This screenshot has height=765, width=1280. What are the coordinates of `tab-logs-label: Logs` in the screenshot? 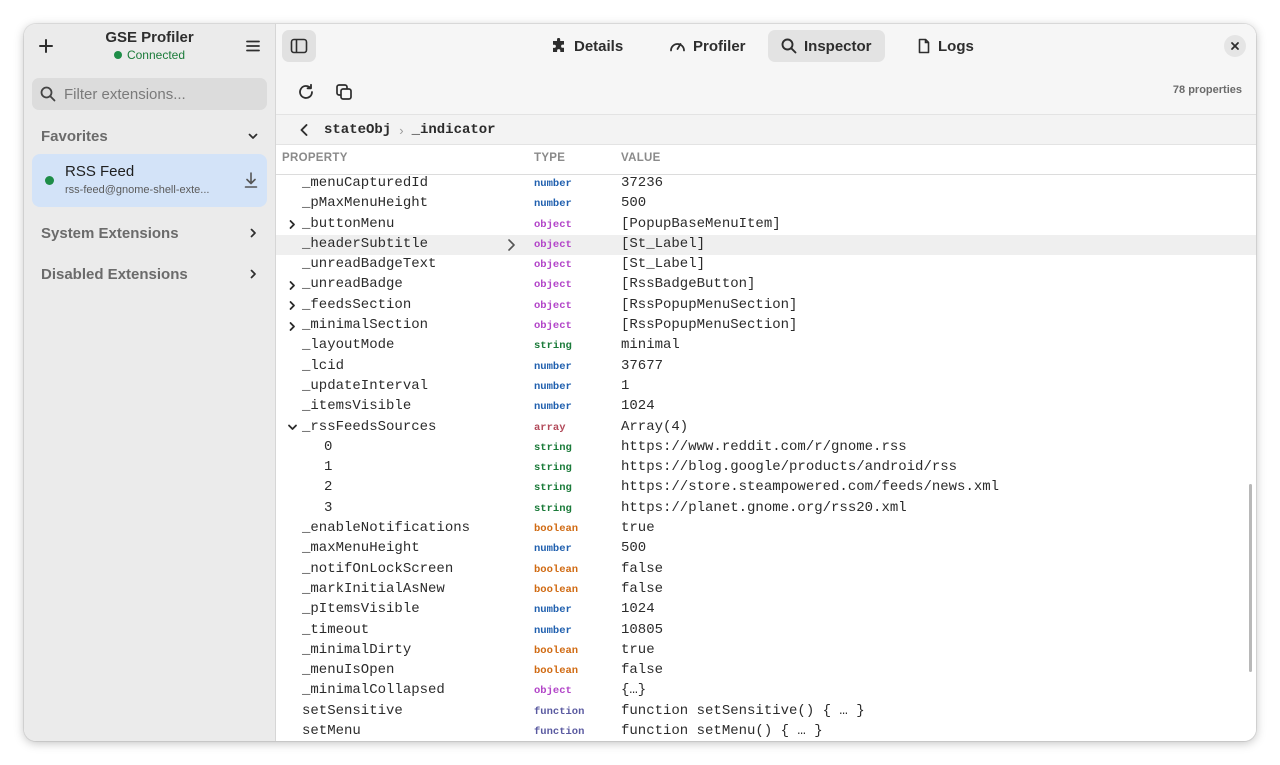 It's located at (956, 46).